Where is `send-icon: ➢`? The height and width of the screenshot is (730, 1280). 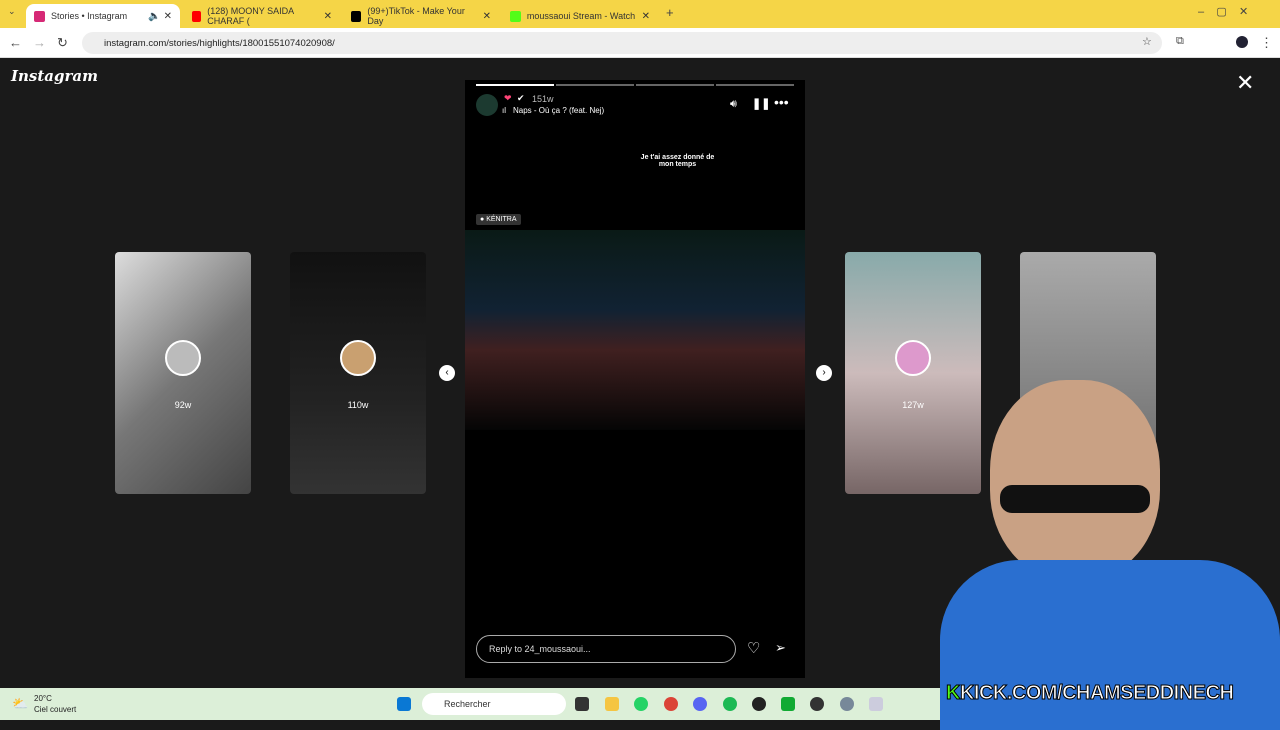 send-icon: ➢ is located at coordinates (780, 648).